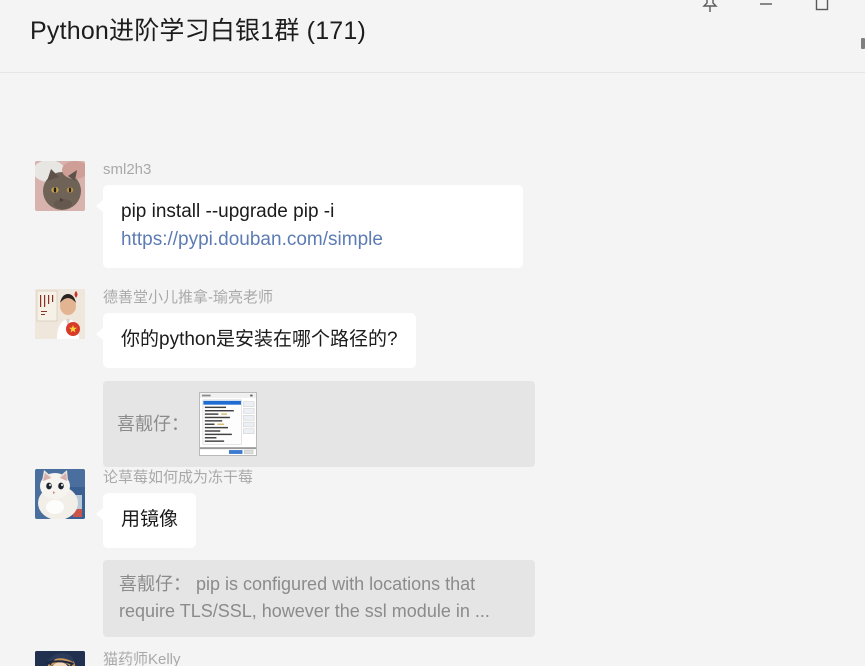 The height and width of the screenshot is (666, 865). I want to click on message-sender: sml2h3, so click(127, 169).